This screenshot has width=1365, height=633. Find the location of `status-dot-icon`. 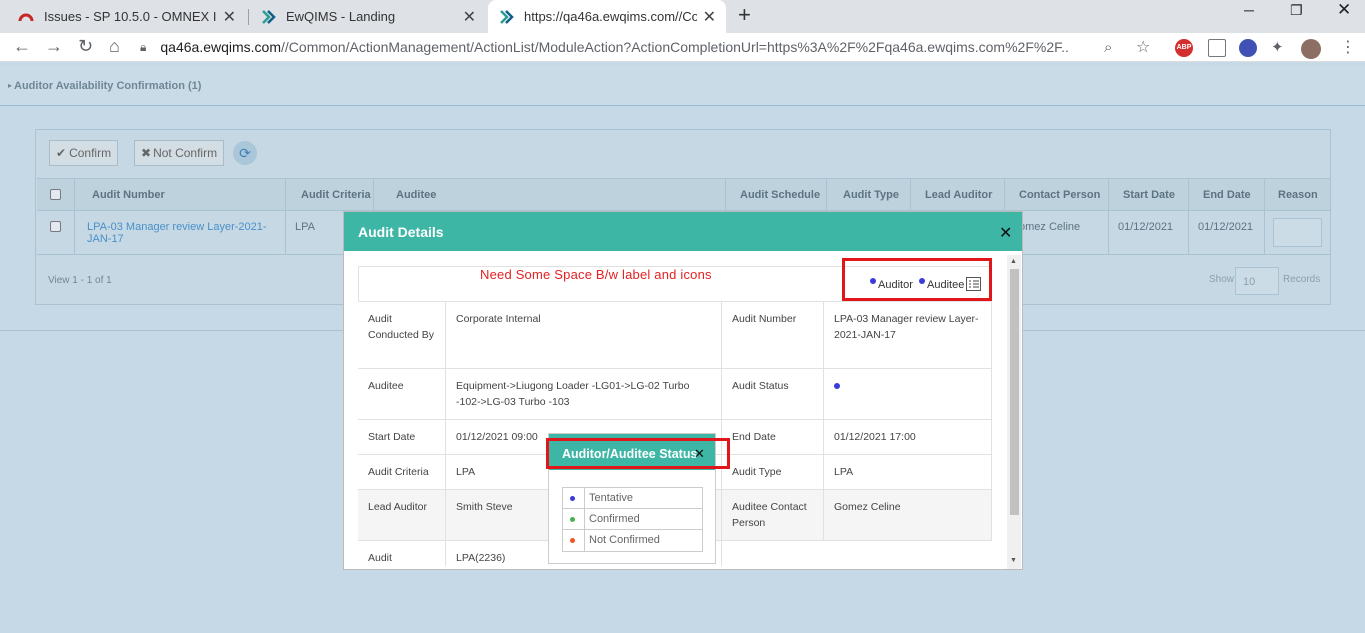

status-dot-icon is located at coordinates (837, 386).